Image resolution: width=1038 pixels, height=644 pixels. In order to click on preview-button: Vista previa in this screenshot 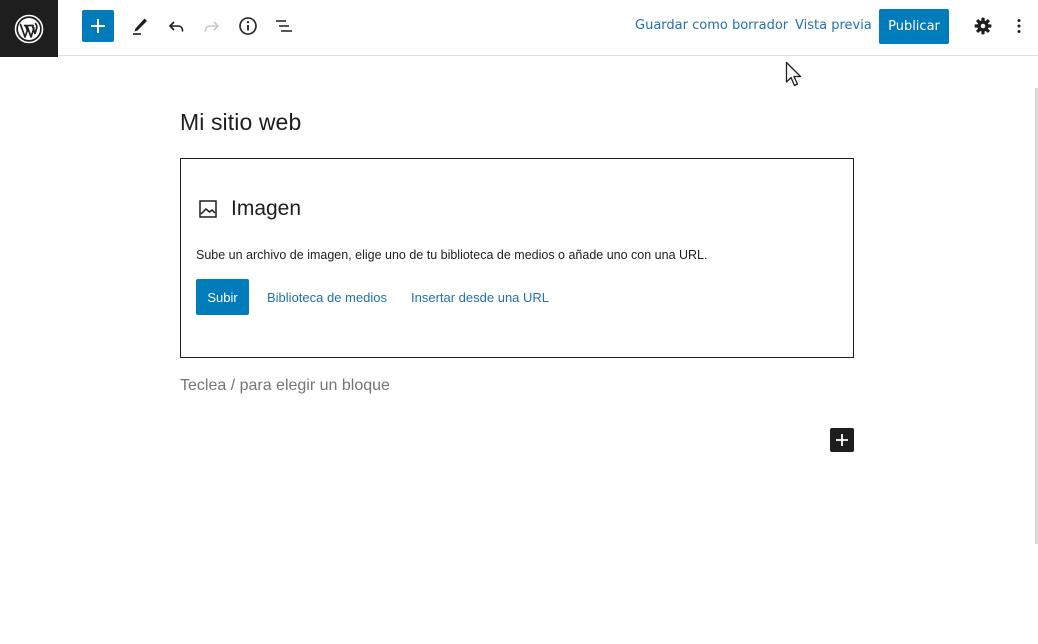, I will do `click(833, 25)`.